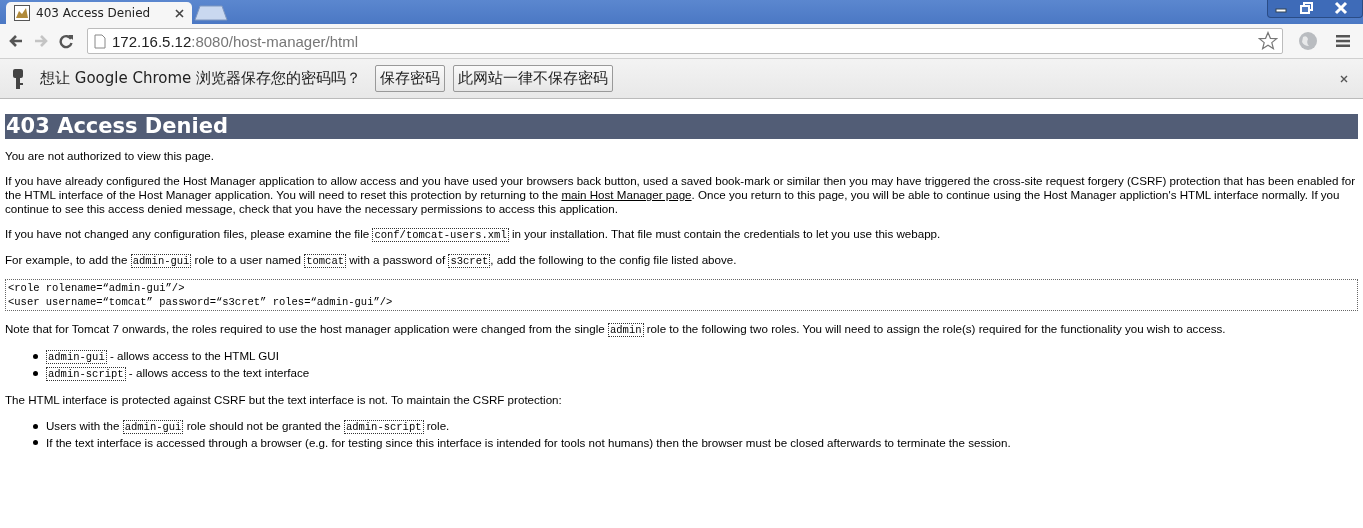 This screenshot has width=1363, height=528. I want to click on back-arrow-icon, so click(16, 41).